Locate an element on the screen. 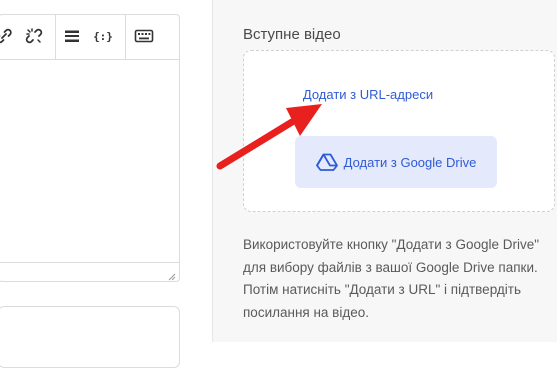 This screenshot has height=368, width=557. google-drive-button-label: Додати з Google Drive is located at coordinates (410, 162).